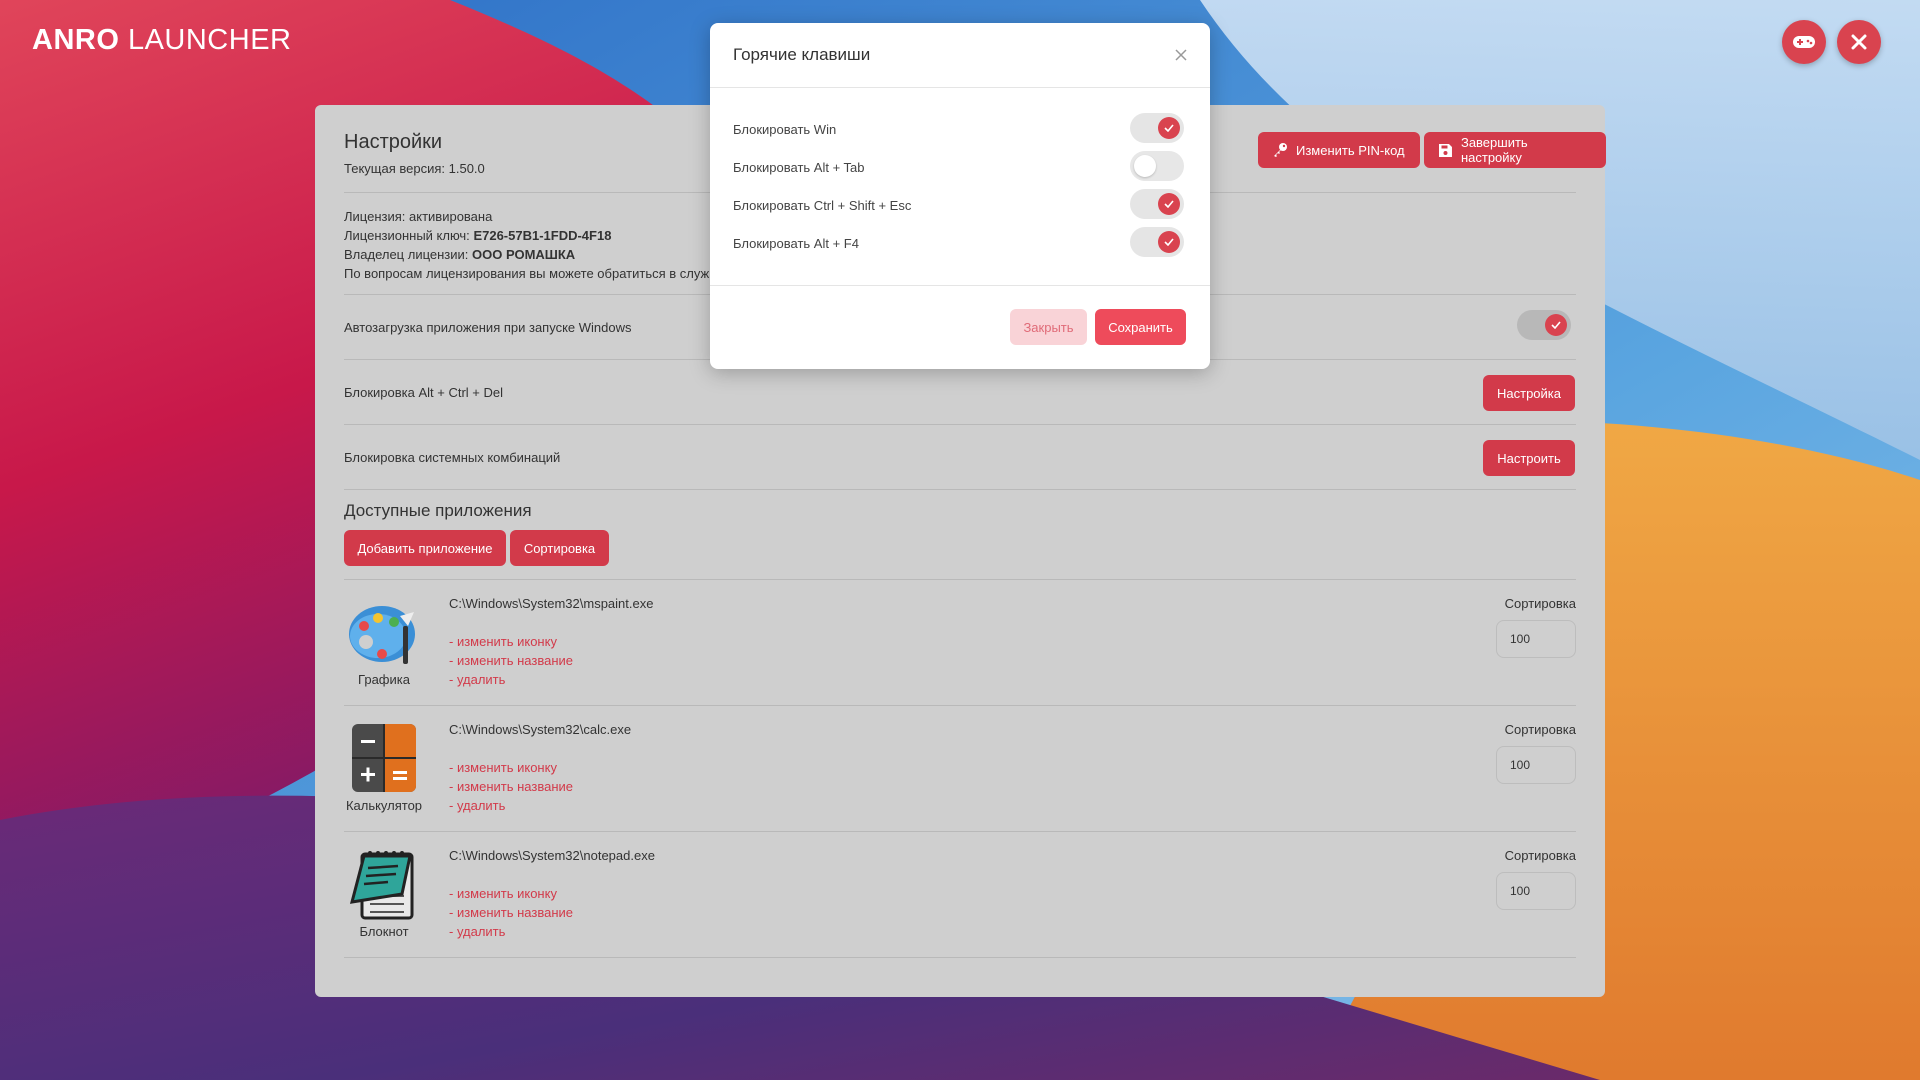 Image resolution: width=1920 pixels, height=1080 pixels. I want to click on modal-close-button: Закрыть, so click(1048, 327).